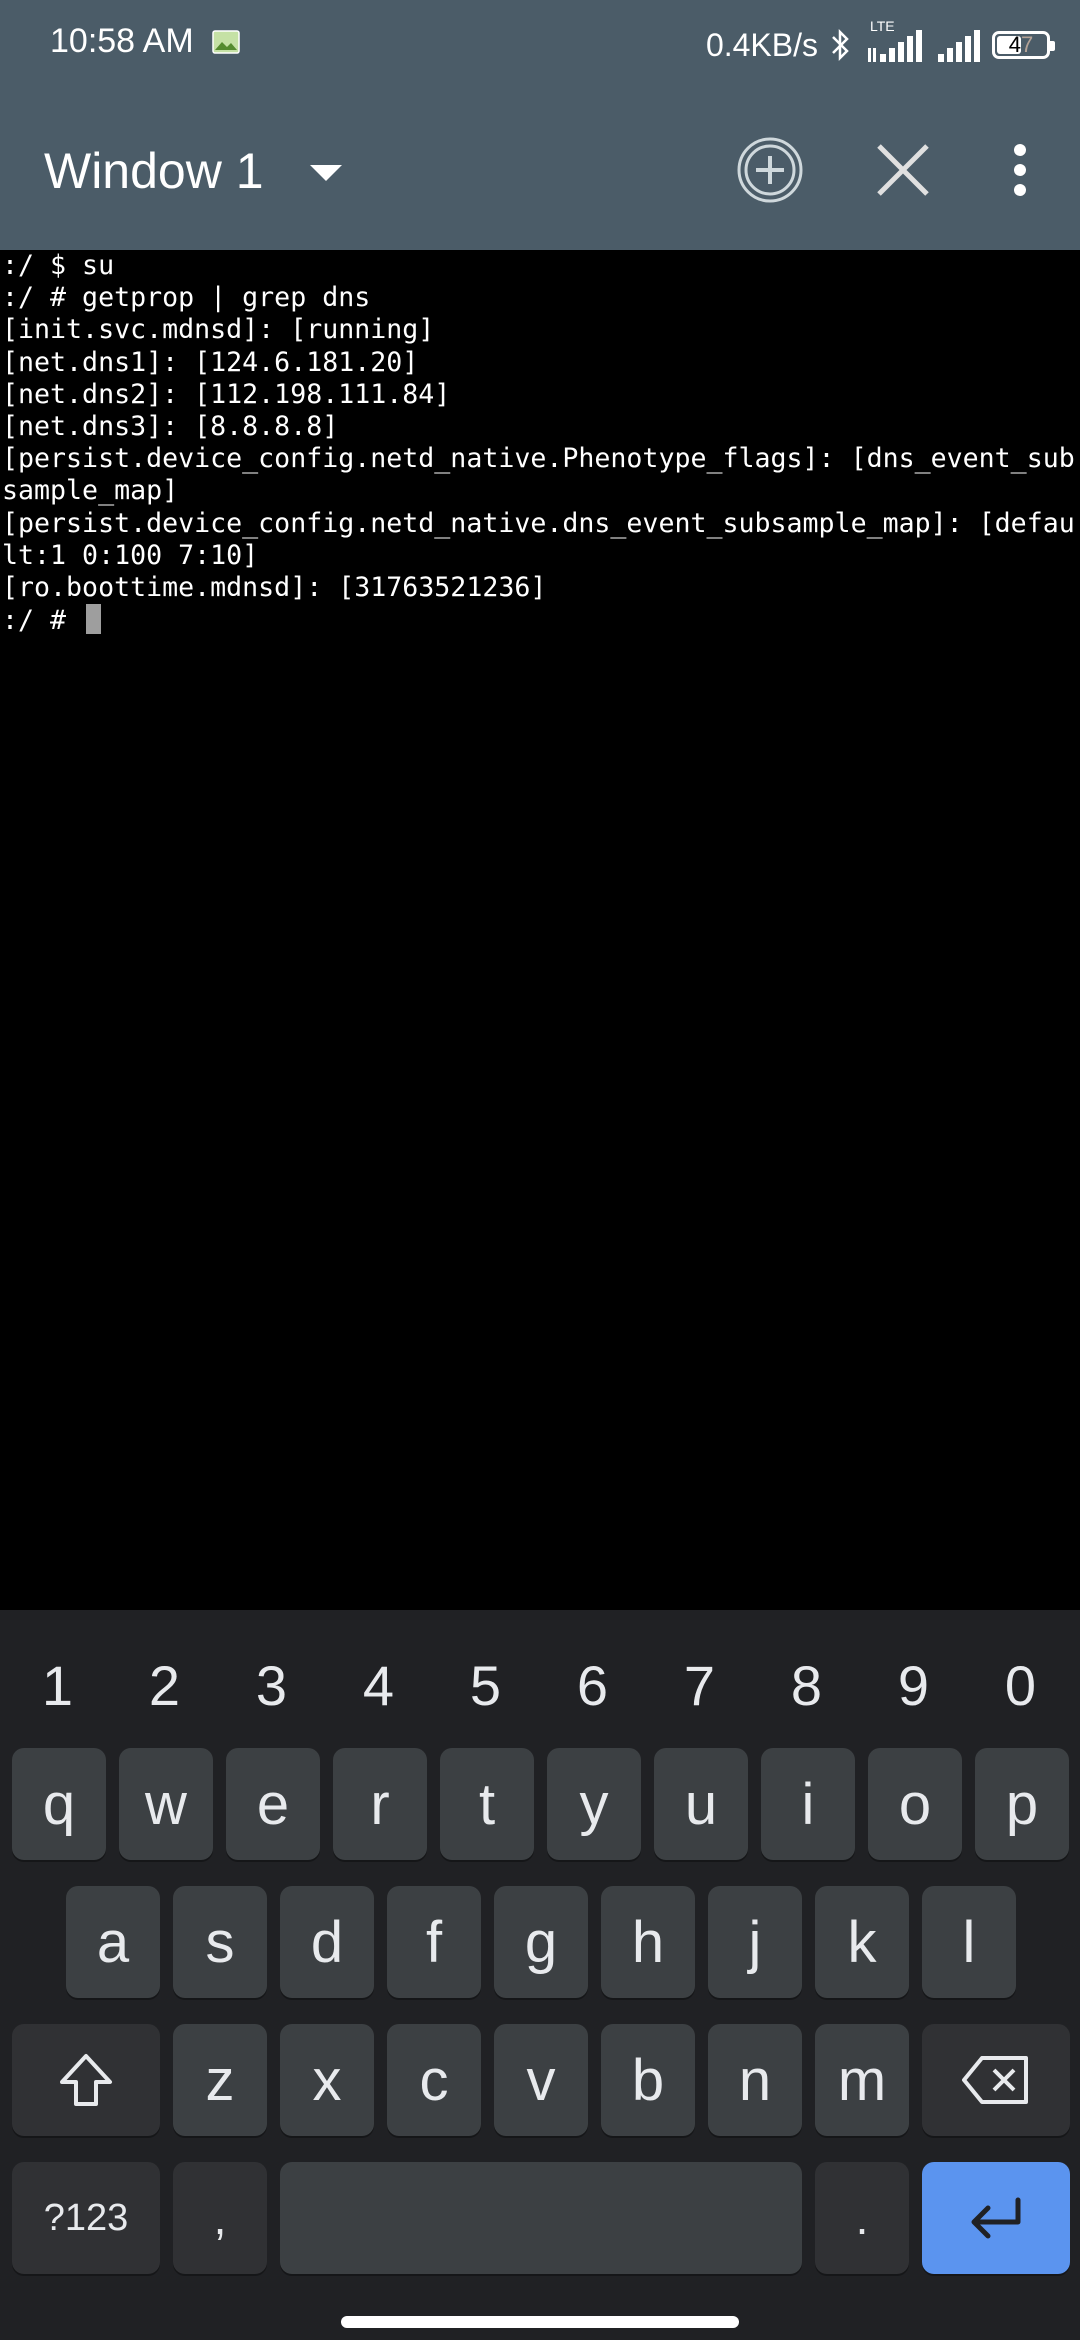 The image size is (1080, 2340). What do you see at coordinates (648, 2080) in the screenshot?
I see `key-b: b` at bounding box center [648, 2080].